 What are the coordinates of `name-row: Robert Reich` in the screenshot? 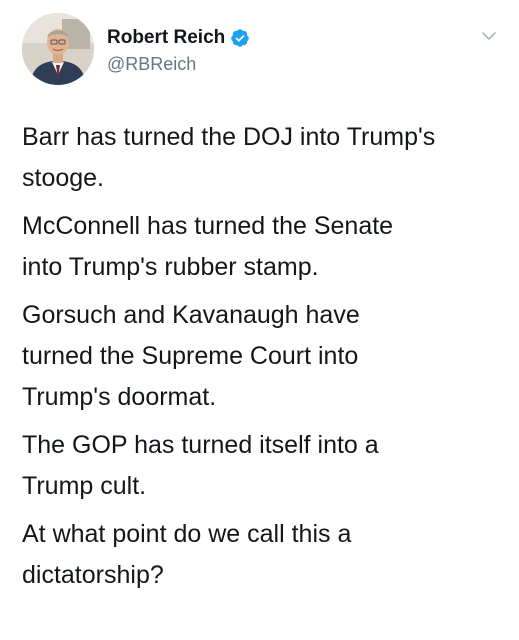 It's located at (178, 38).